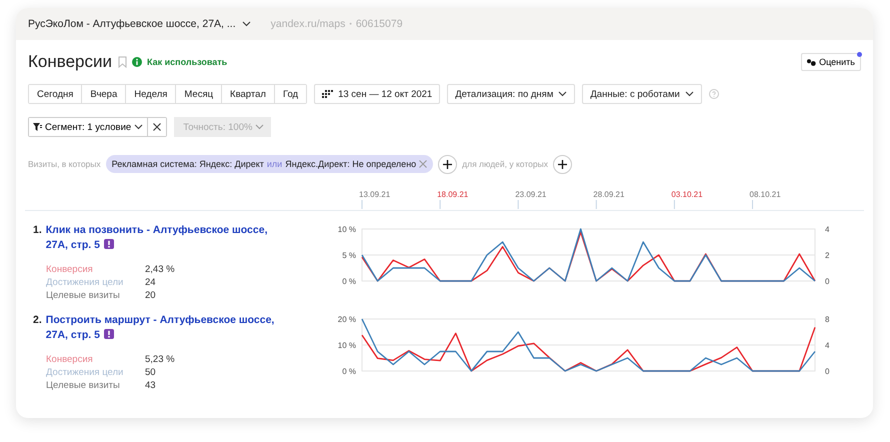 The image size is (890, 442). Describe the element at coordinates (88, 127) in the screenshot. I see `segment-dropdown: Сегмент: 1 условие` at that location.